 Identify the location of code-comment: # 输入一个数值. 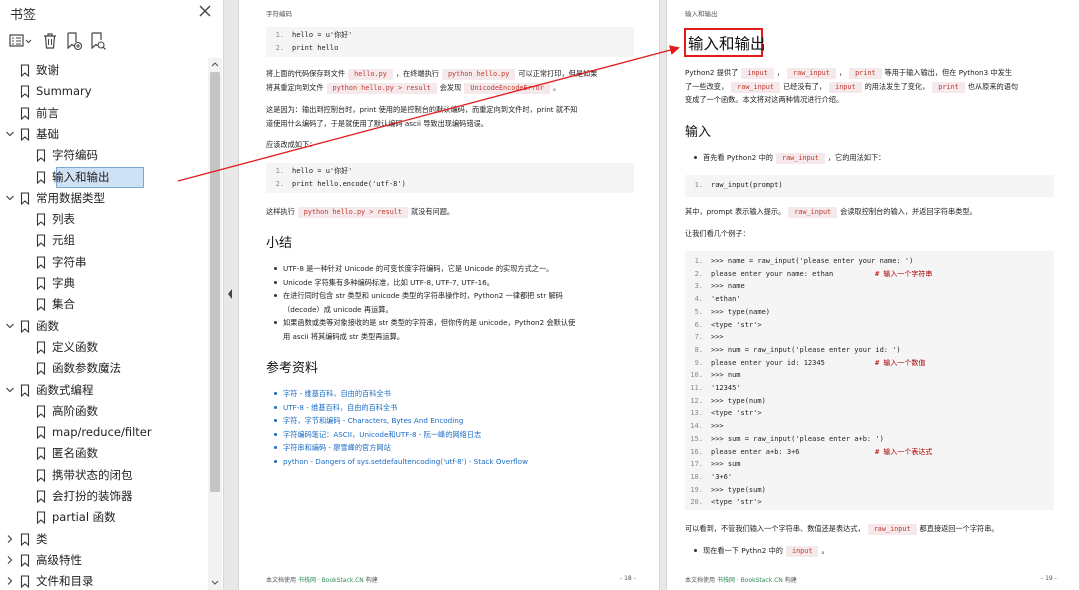
(900, 362).